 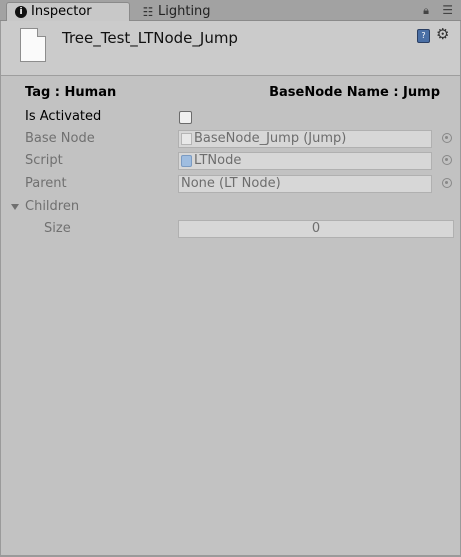 I want to click on lighting-icon: ☷, so click(x=148, y=11).